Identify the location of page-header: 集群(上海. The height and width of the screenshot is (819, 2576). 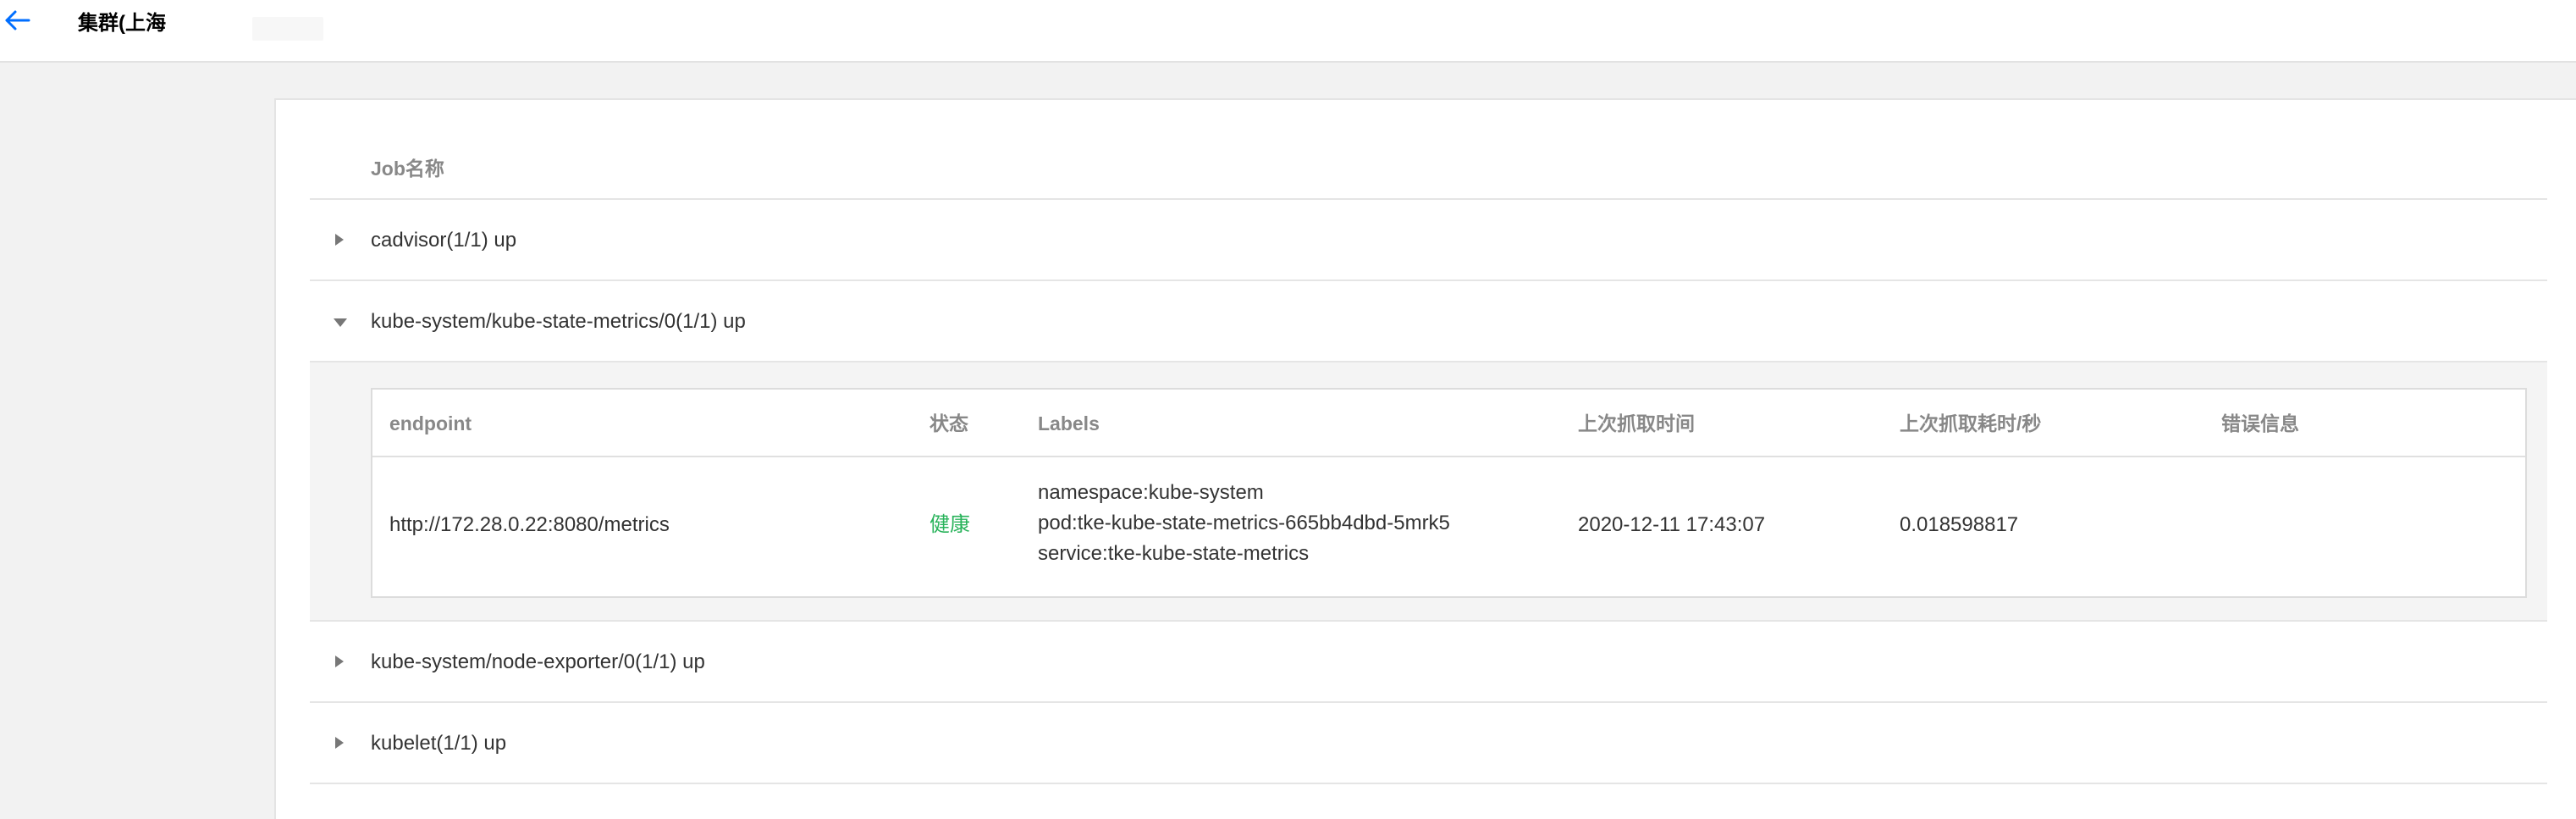
(1288, 31).